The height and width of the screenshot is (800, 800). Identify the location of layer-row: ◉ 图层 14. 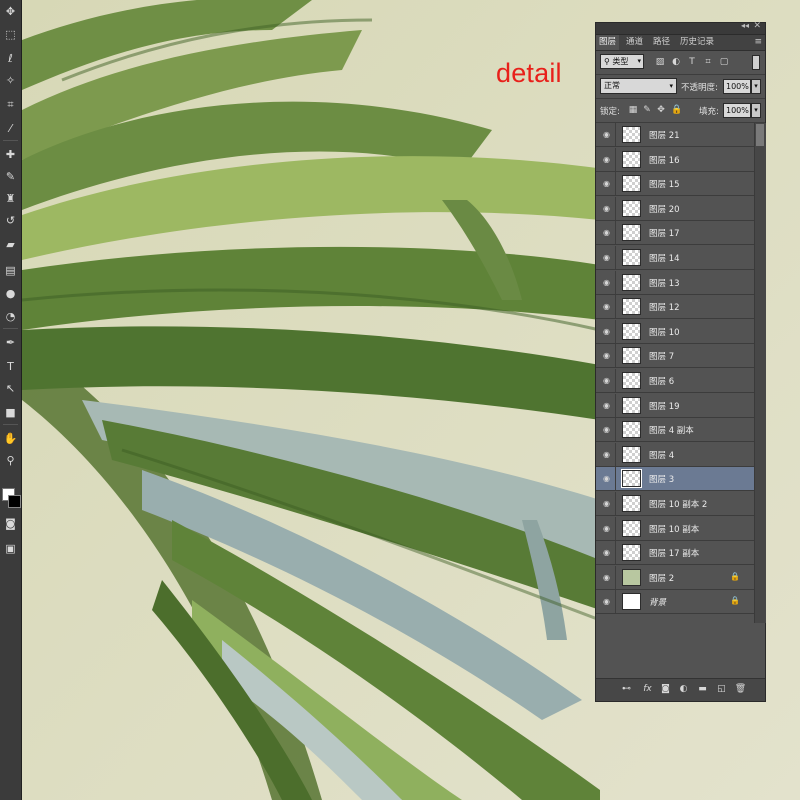
(675, 258).